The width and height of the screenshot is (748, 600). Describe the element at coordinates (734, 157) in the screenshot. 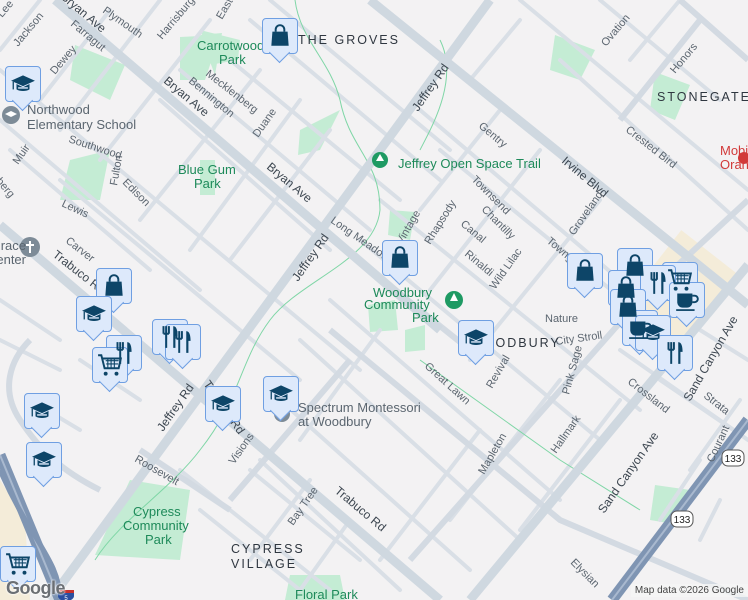

I see `poi-label-mobil-orange: Mobil Orange` at that location.